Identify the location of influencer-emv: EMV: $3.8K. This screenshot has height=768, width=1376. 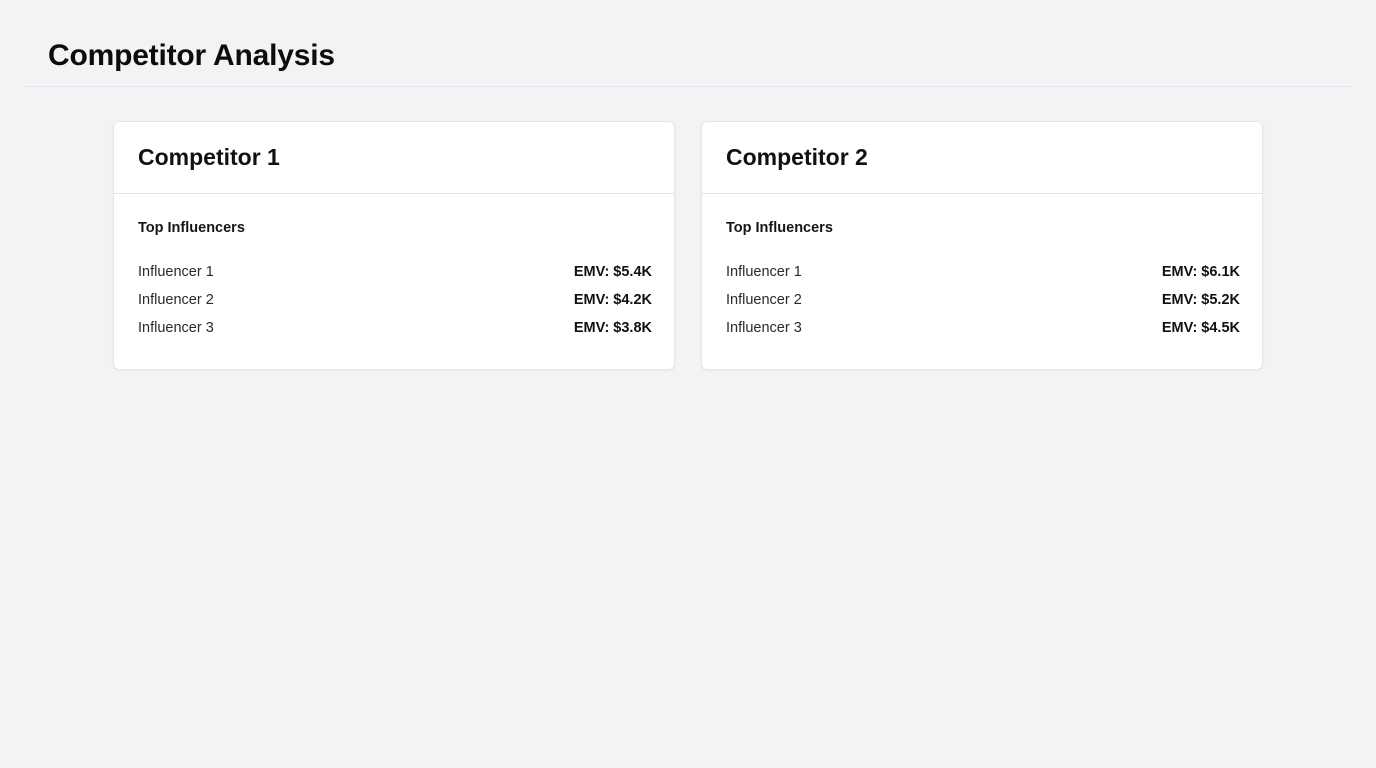
(612, 328).